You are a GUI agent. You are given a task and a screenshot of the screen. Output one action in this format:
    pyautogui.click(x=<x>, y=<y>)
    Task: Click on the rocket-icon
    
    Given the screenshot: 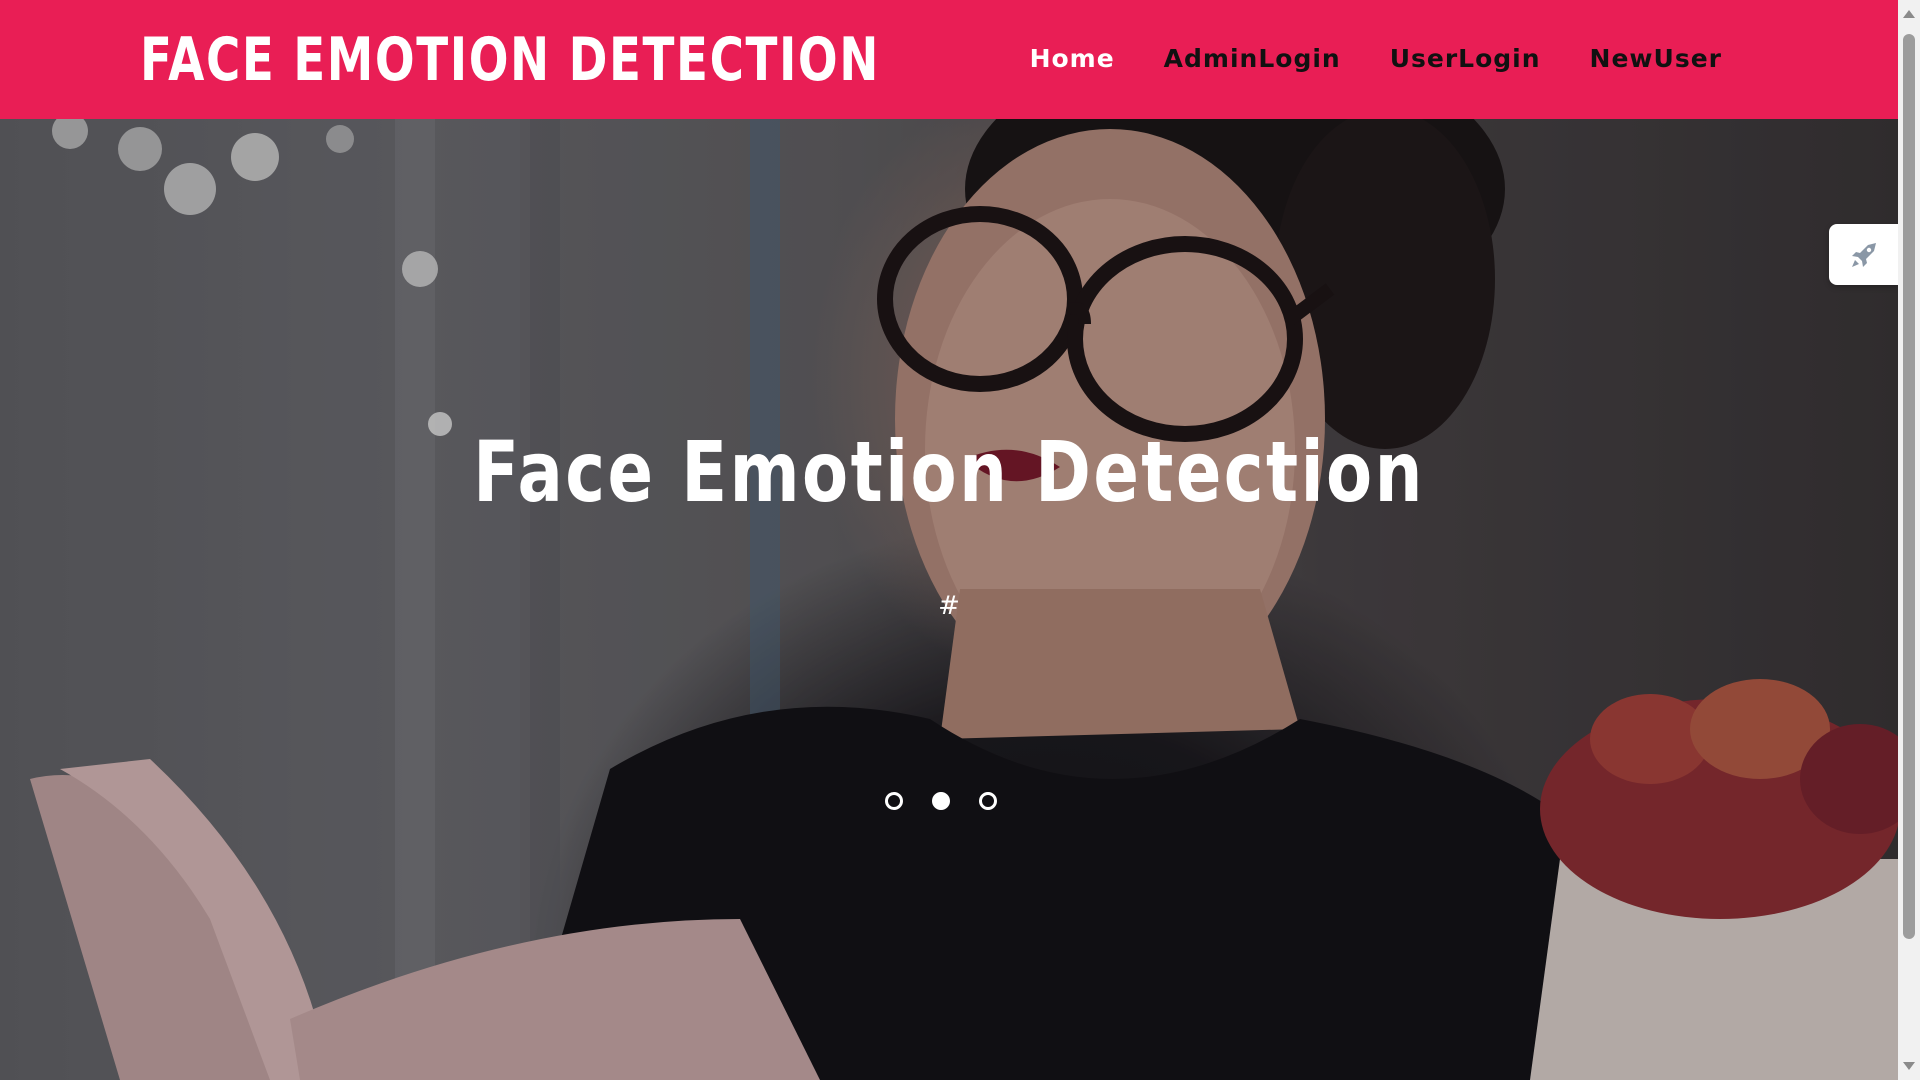 What is the action you would take?
    pyautogui.click(x=1863, y=254)
    